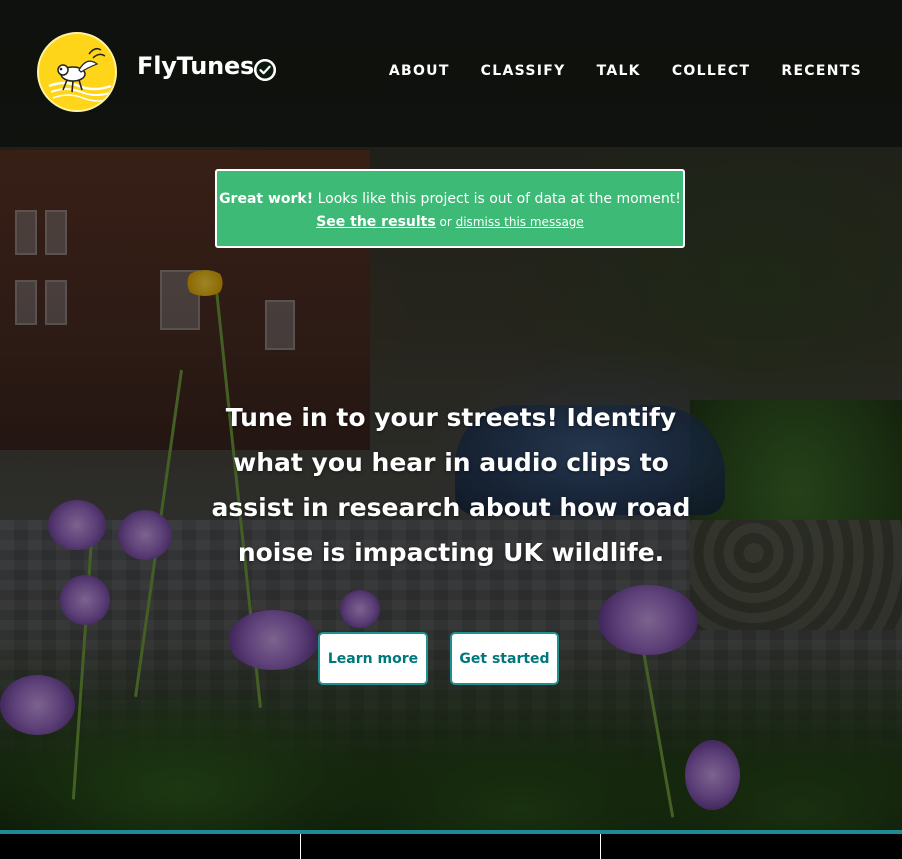 The image size is (902, 859). Describe the element at coordinates (77, 72) in the screenshot. I see `flytunes-logo-icon` at that location.